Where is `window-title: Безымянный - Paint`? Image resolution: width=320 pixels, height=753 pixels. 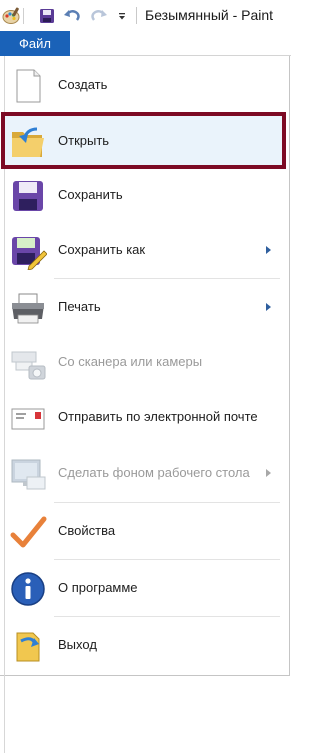
window-title: Безымянный - Paint is located at coordinates (209, 15).